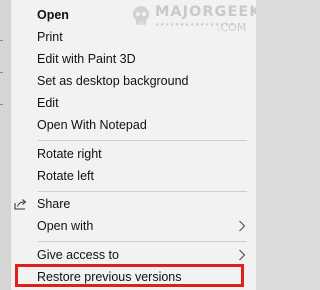  I want to click on watermark-subtitle: .COM, so click(232, 27).